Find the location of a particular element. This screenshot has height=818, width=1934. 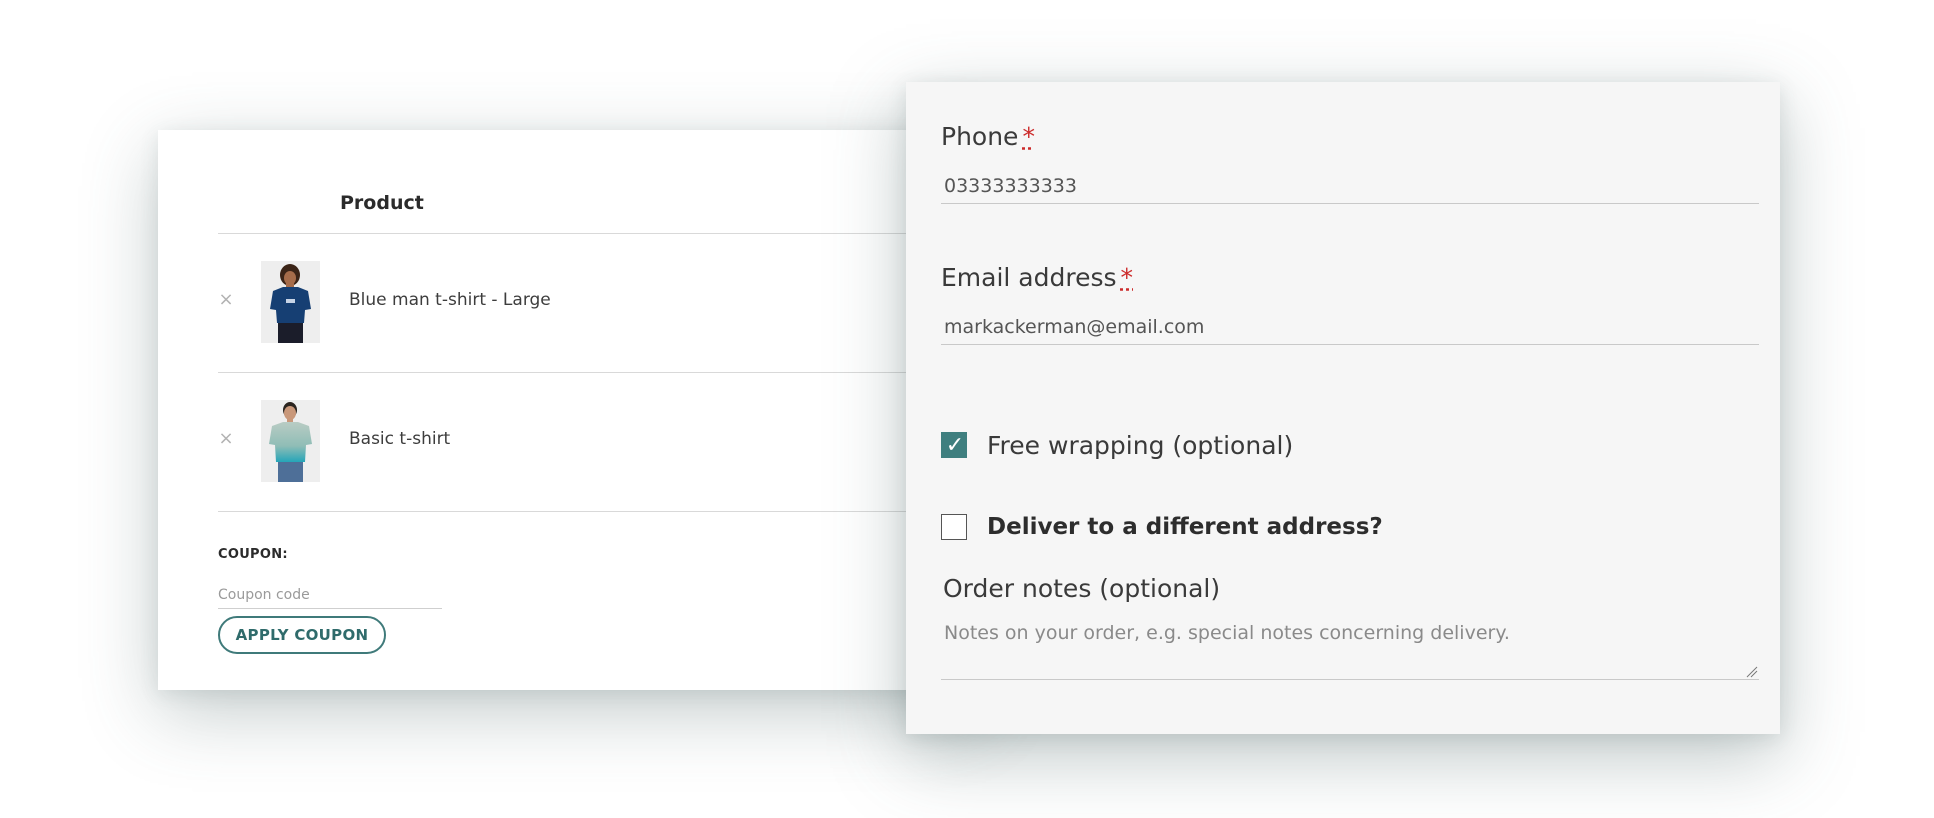

checkmark-icon: ✓ is located at coordinates (955, 445).